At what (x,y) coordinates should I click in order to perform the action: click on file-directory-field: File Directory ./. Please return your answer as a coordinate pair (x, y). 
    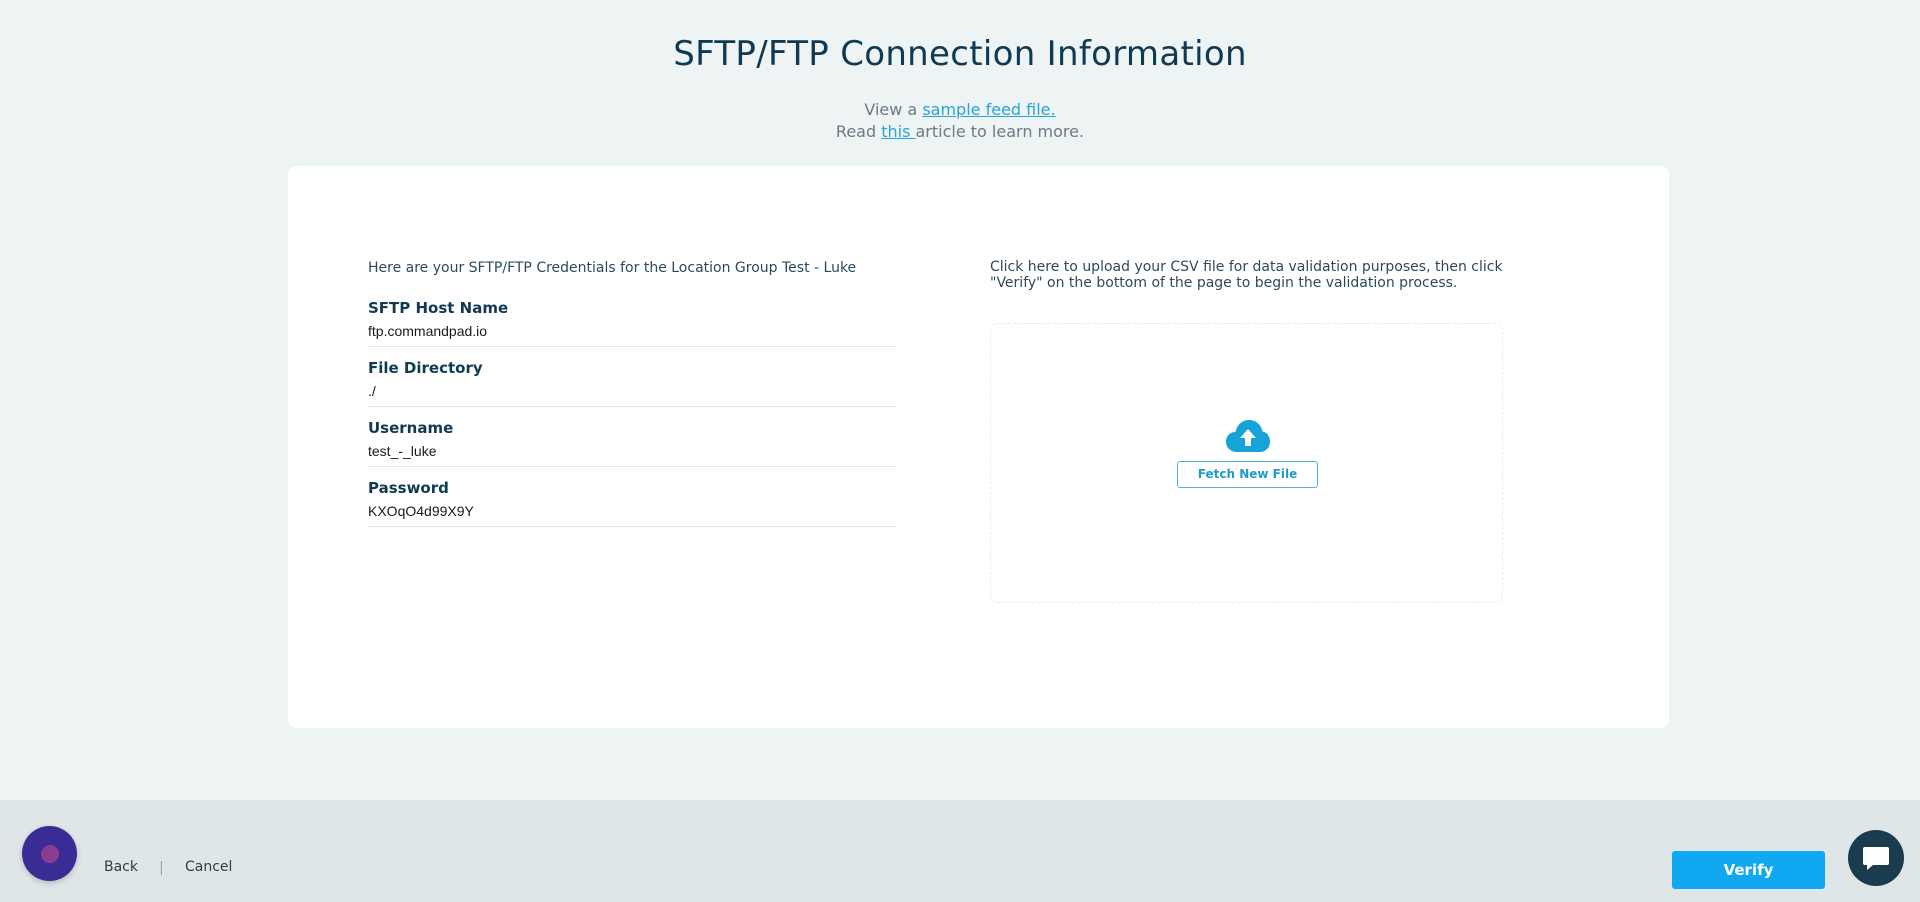
    Looking at the image, I should click on (632, 383).